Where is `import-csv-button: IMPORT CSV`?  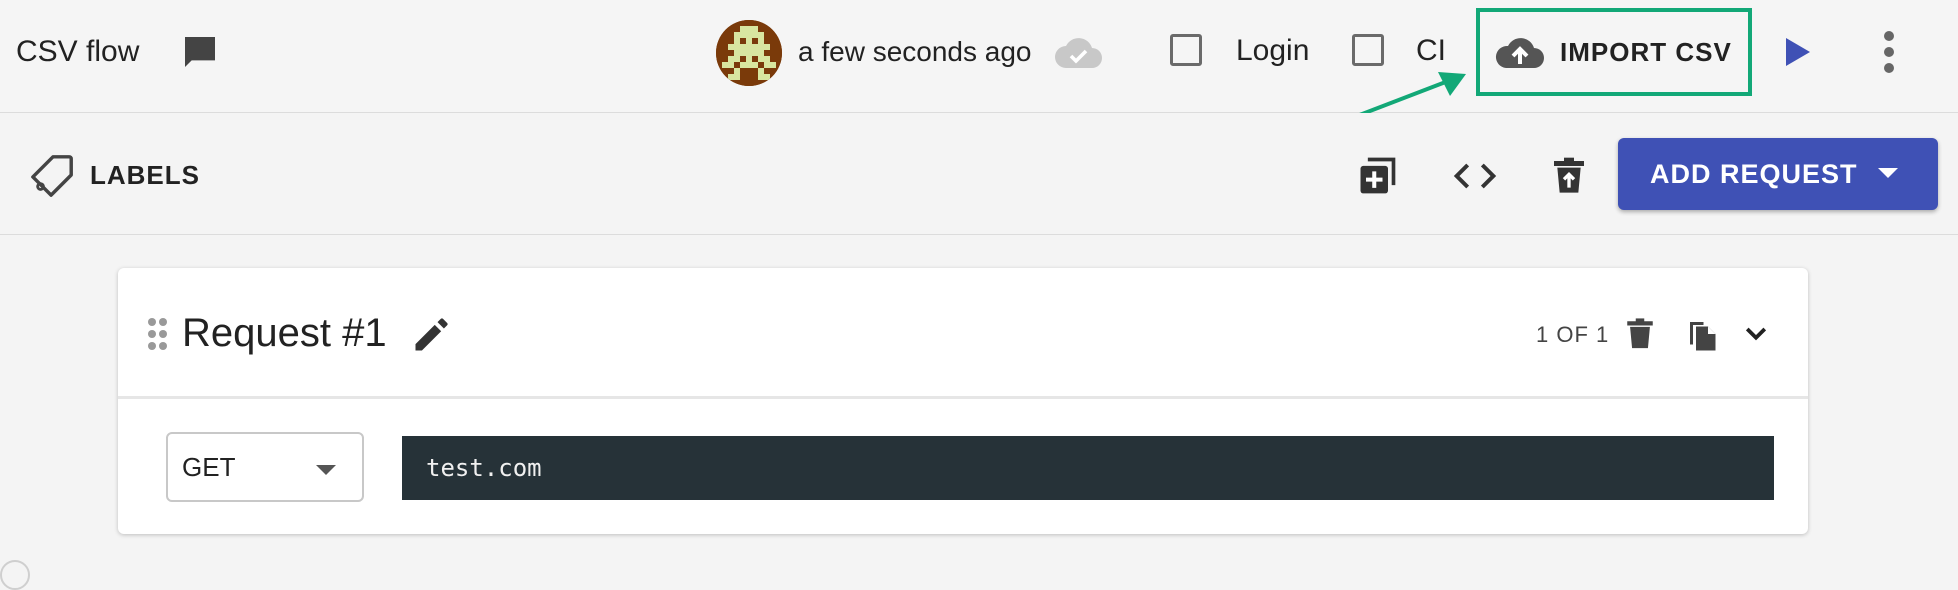
import-csv-button: IMPORT CSV is located at coordinates (1614, 52).